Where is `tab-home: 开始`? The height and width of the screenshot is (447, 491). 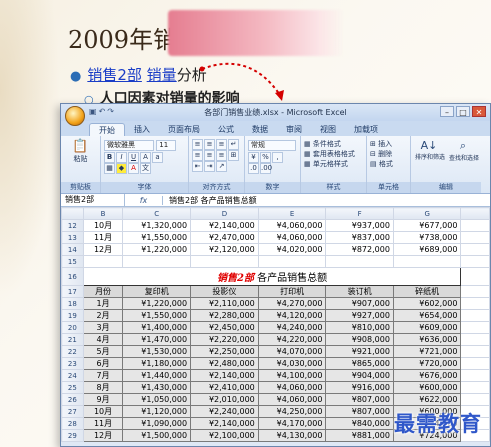 tab-home: 开始 is located at coordinates (107, 129).